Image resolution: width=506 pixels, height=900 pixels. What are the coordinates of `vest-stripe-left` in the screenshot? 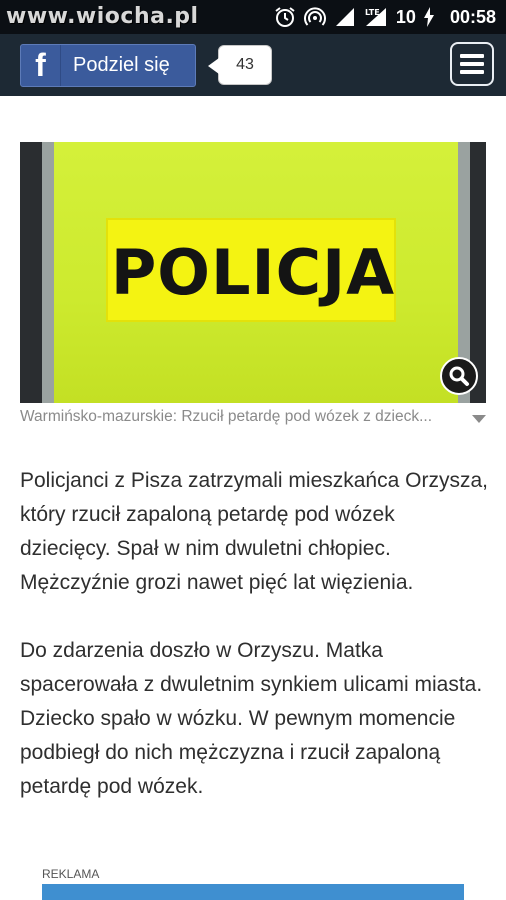 It's located at (48, 272).